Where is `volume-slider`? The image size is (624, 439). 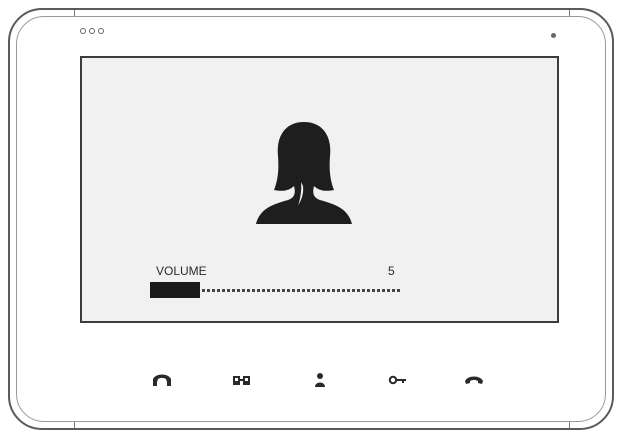 volume-slider is located at coordinates (275, 290).